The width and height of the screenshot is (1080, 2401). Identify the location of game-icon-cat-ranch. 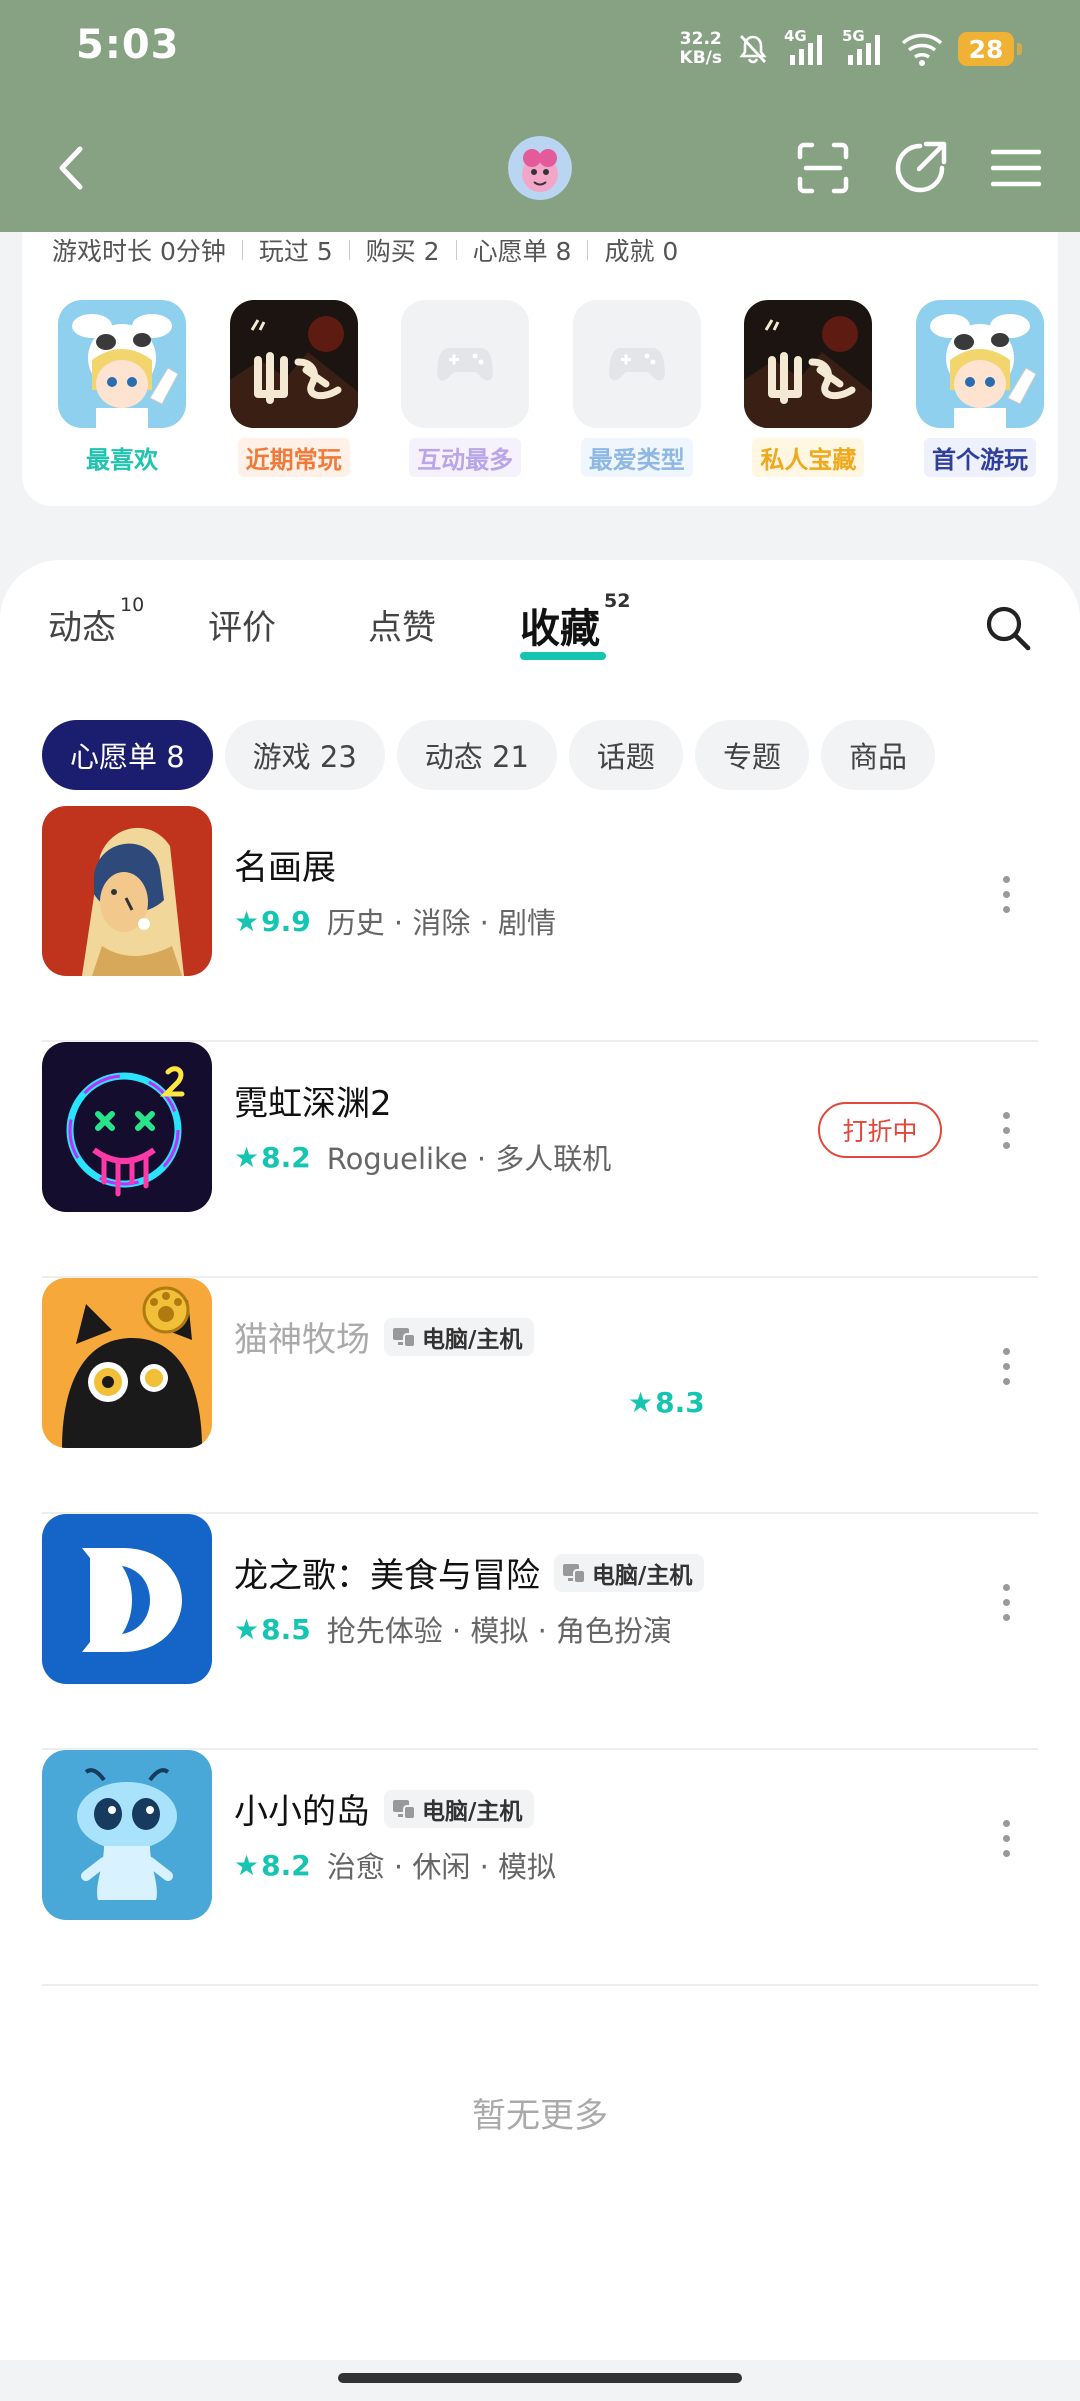
(127, 1363).